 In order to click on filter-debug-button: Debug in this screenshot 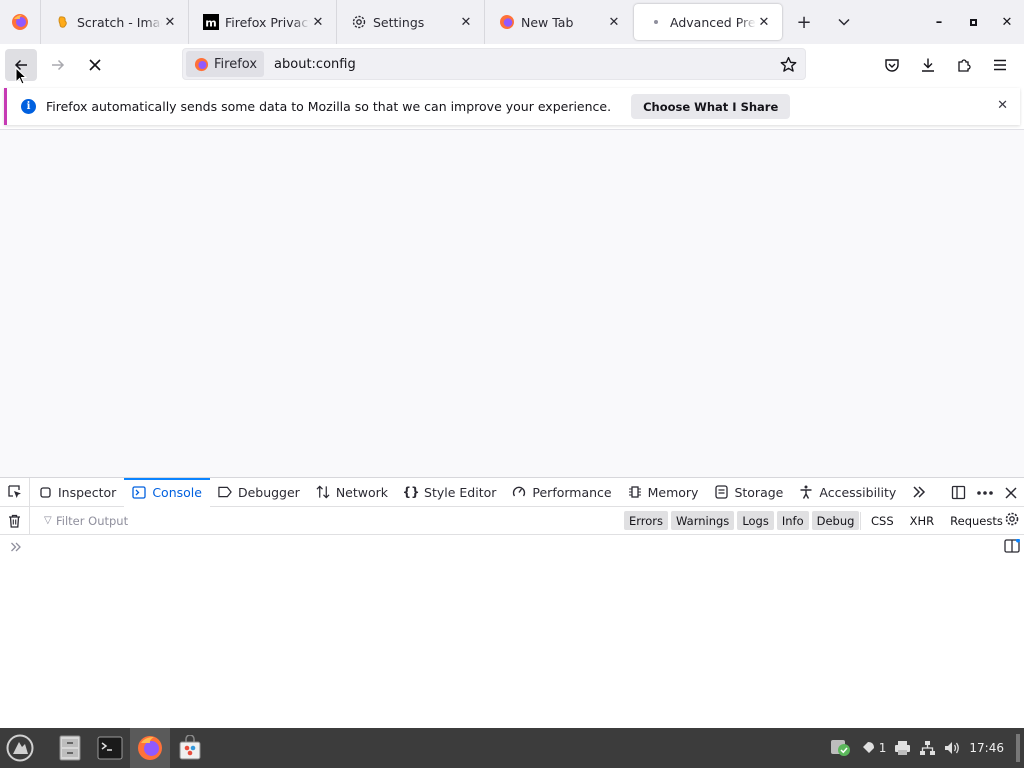, I will do `click(835, 520)`.